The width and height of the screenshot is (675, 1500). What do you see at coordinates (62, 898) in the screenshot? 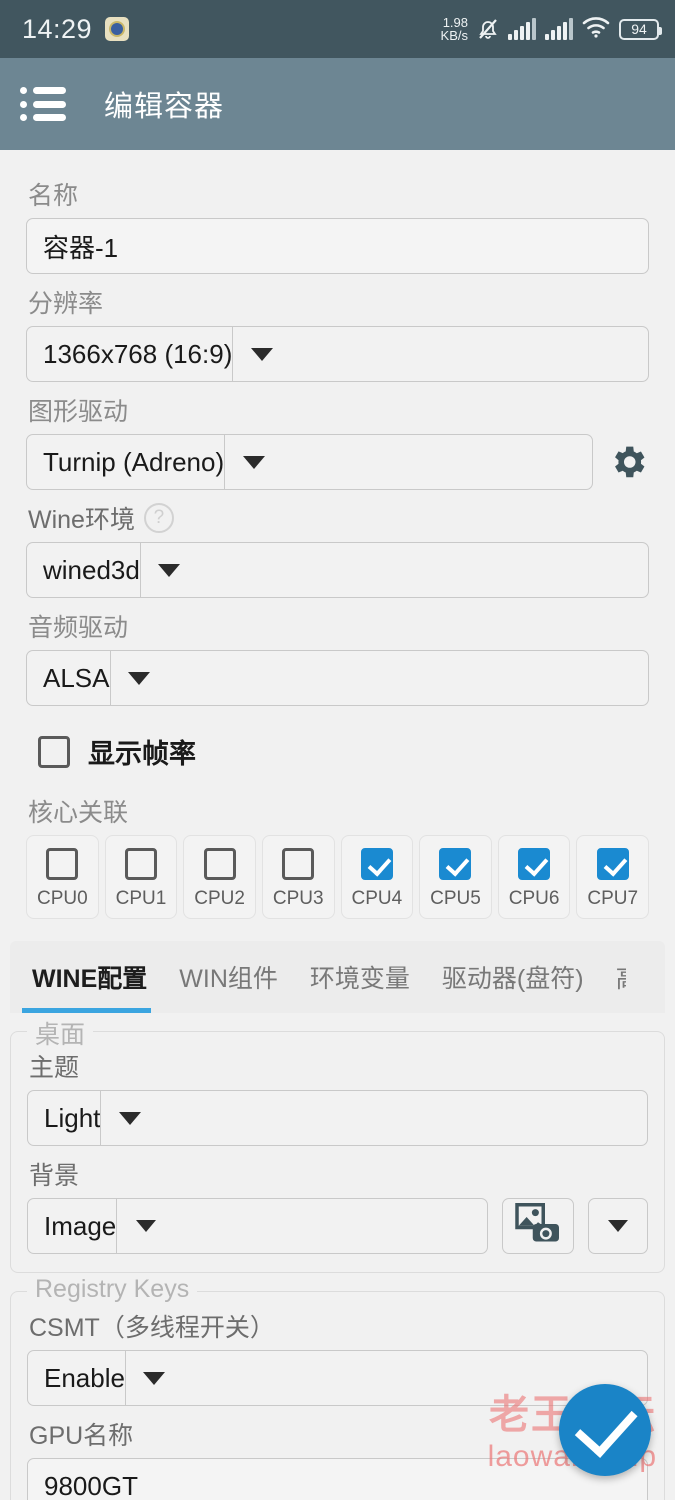
I see `cpu-label: CPU0` at bounding box center [62, 898].